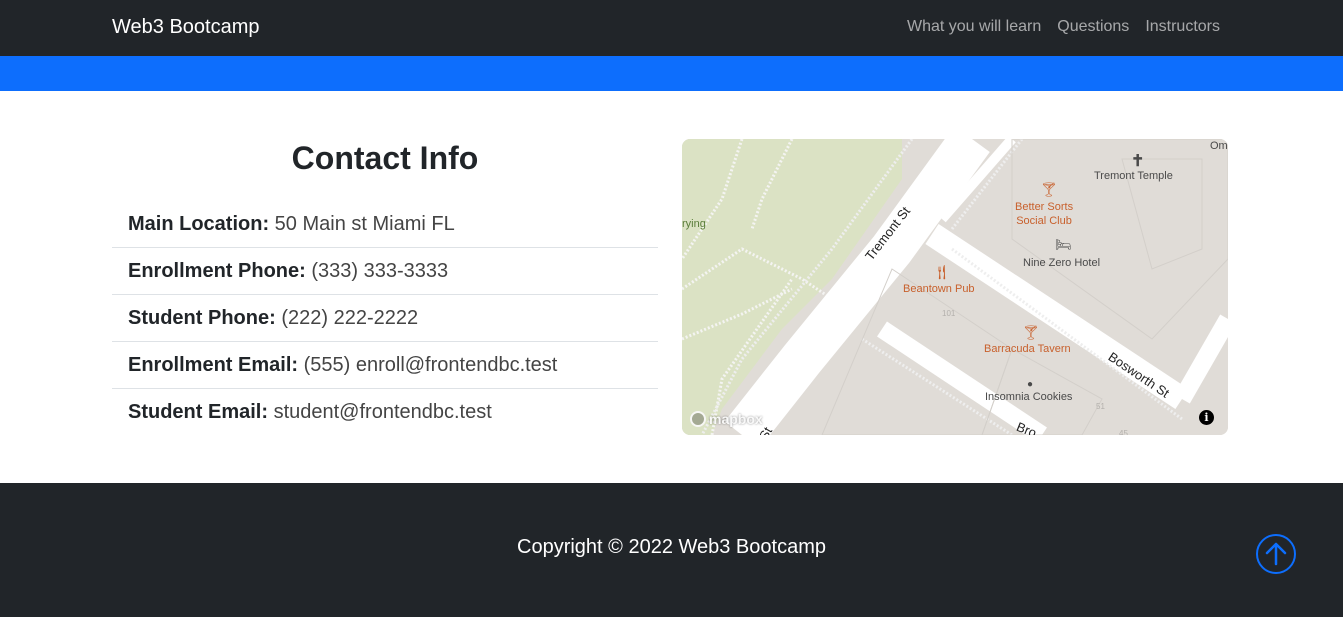 The height and width of the screenshot is (617, 1343). What do you see at coordinates (186, 27) in the screenshot?
I see `brand-link: Web3 Bootcamp` at bounding box center [186, 27].